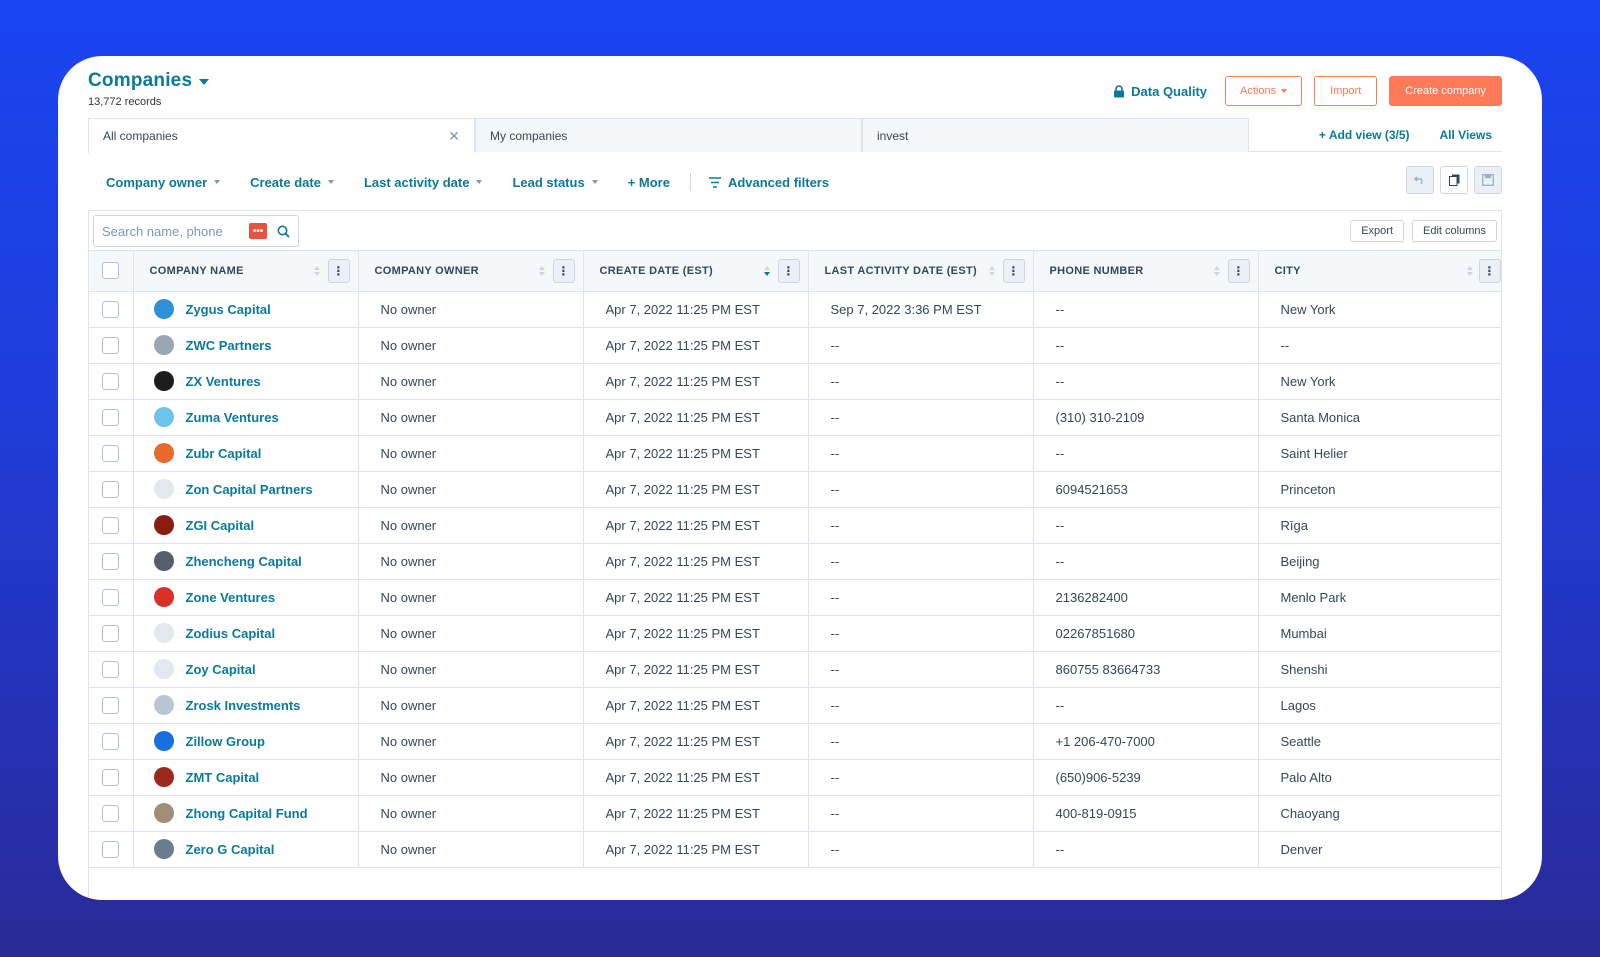 This screenshot has width=1600, height=957. What do you see at coordinates (423, 182) in the screenshot?
I see `filter-last-activity-date: Last activity date` at bounding box center [423, 182].